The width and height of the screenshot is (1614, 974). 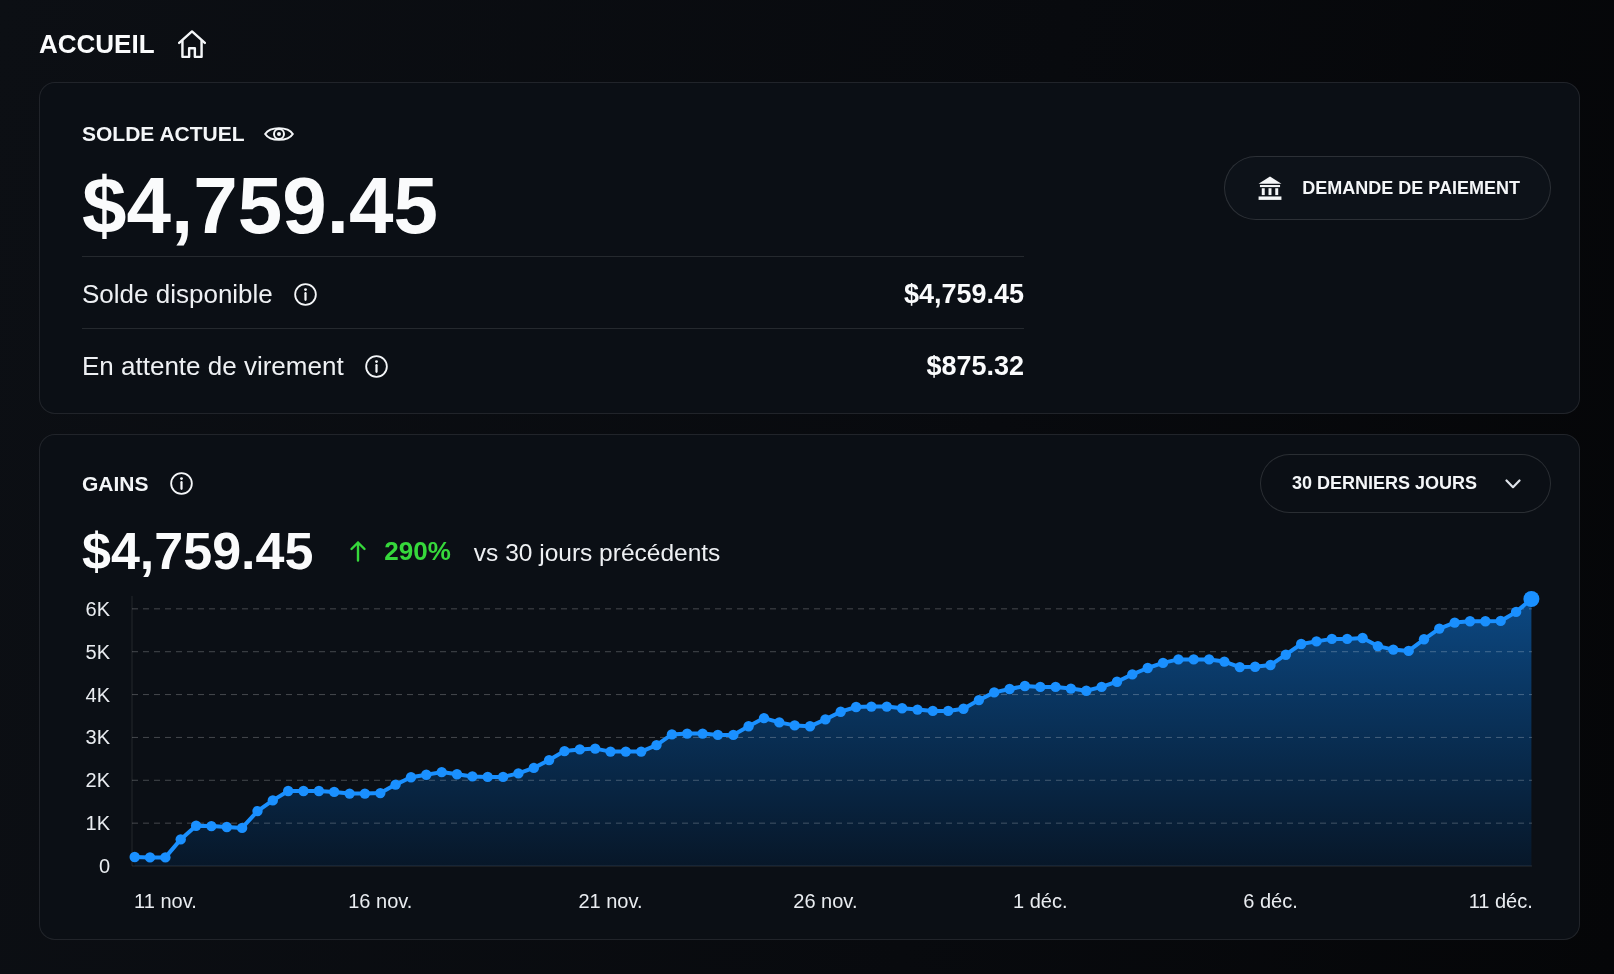 I want to click on y-axis-label: 3K, so click(x=97, y=737).